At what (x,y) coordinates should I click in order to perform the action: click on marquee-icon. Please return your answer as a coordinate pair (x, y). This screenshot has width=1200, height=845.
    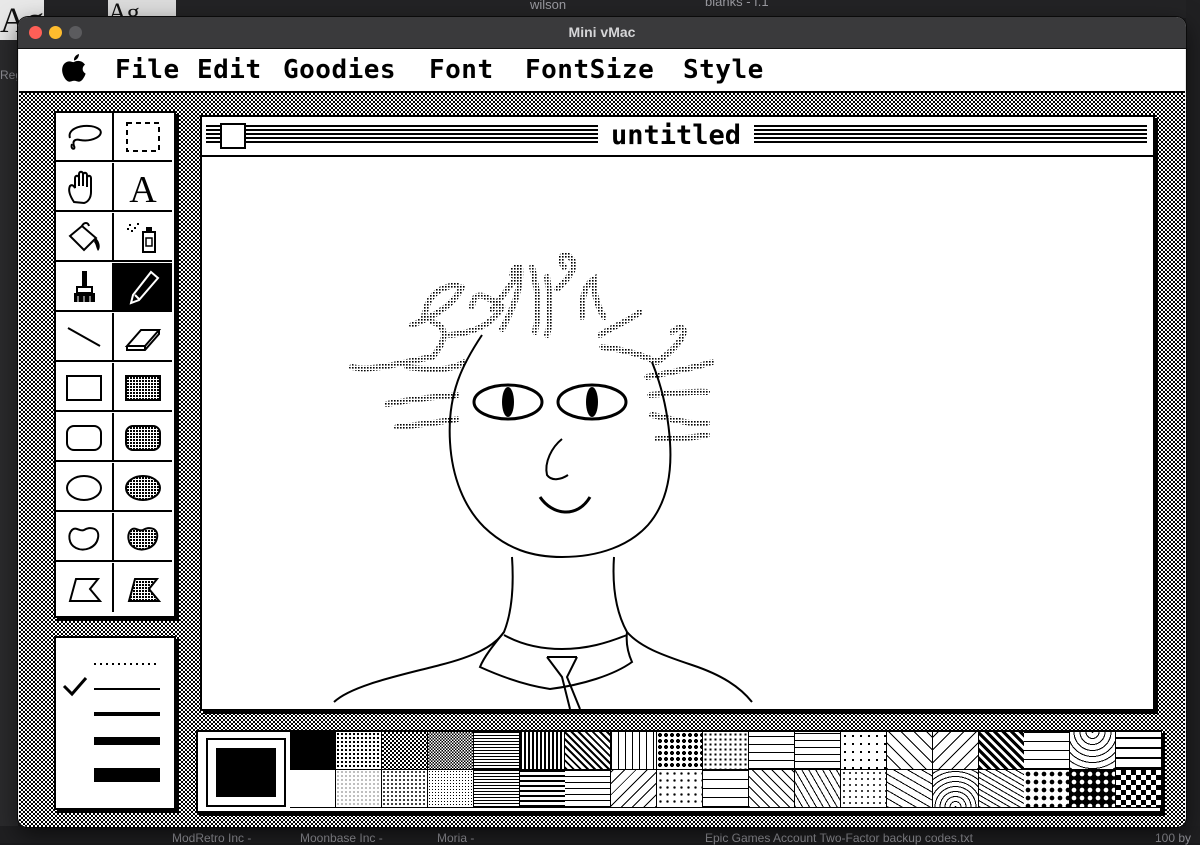
    Looking at the image, I should click on (143, 136).